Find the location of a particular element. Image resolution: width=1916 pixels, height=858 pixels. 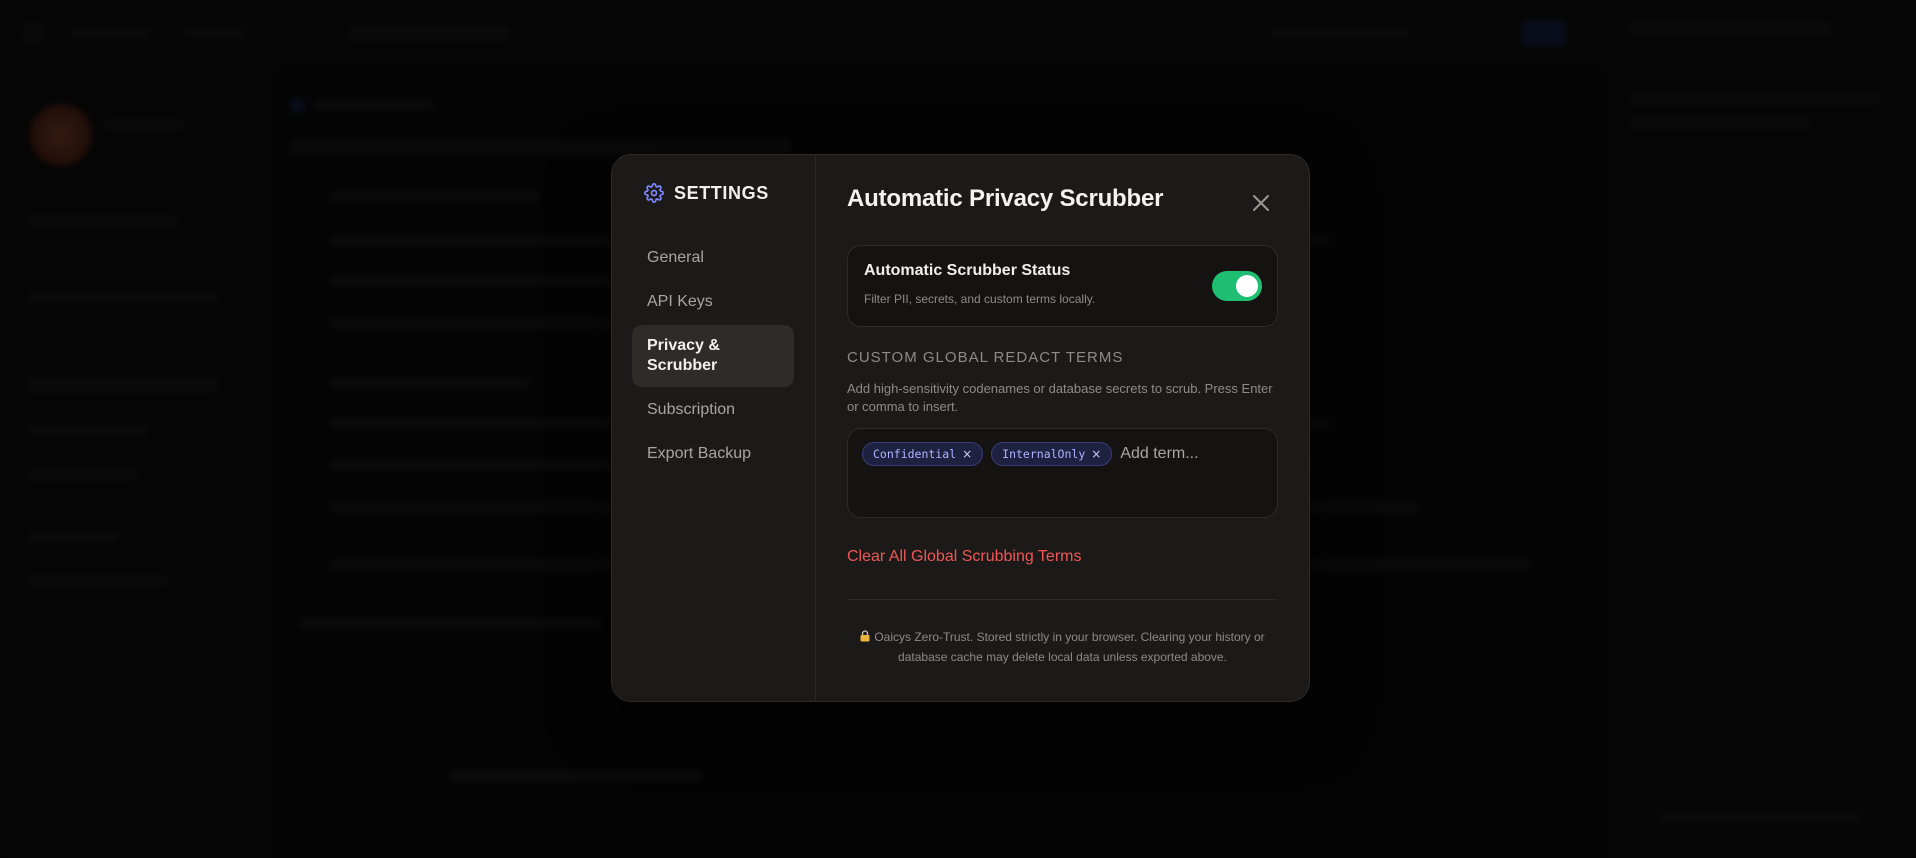

add-term-input is located at coordinates (1180, 454).